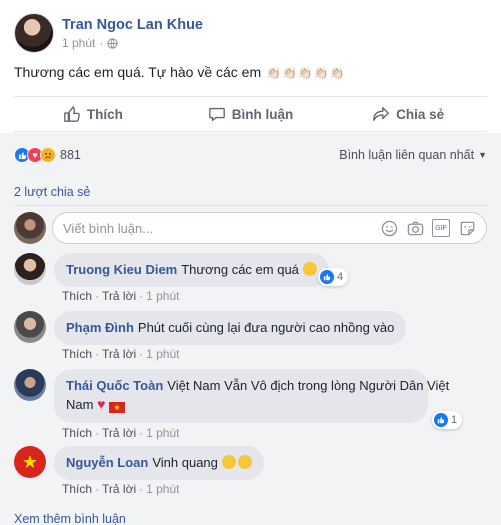 The width and height of the screenshot is (501, 525). What do you see at coordinates (104, 114) in the screenshot?
I see `like-label: Thích` at bounding box center [104, 114].